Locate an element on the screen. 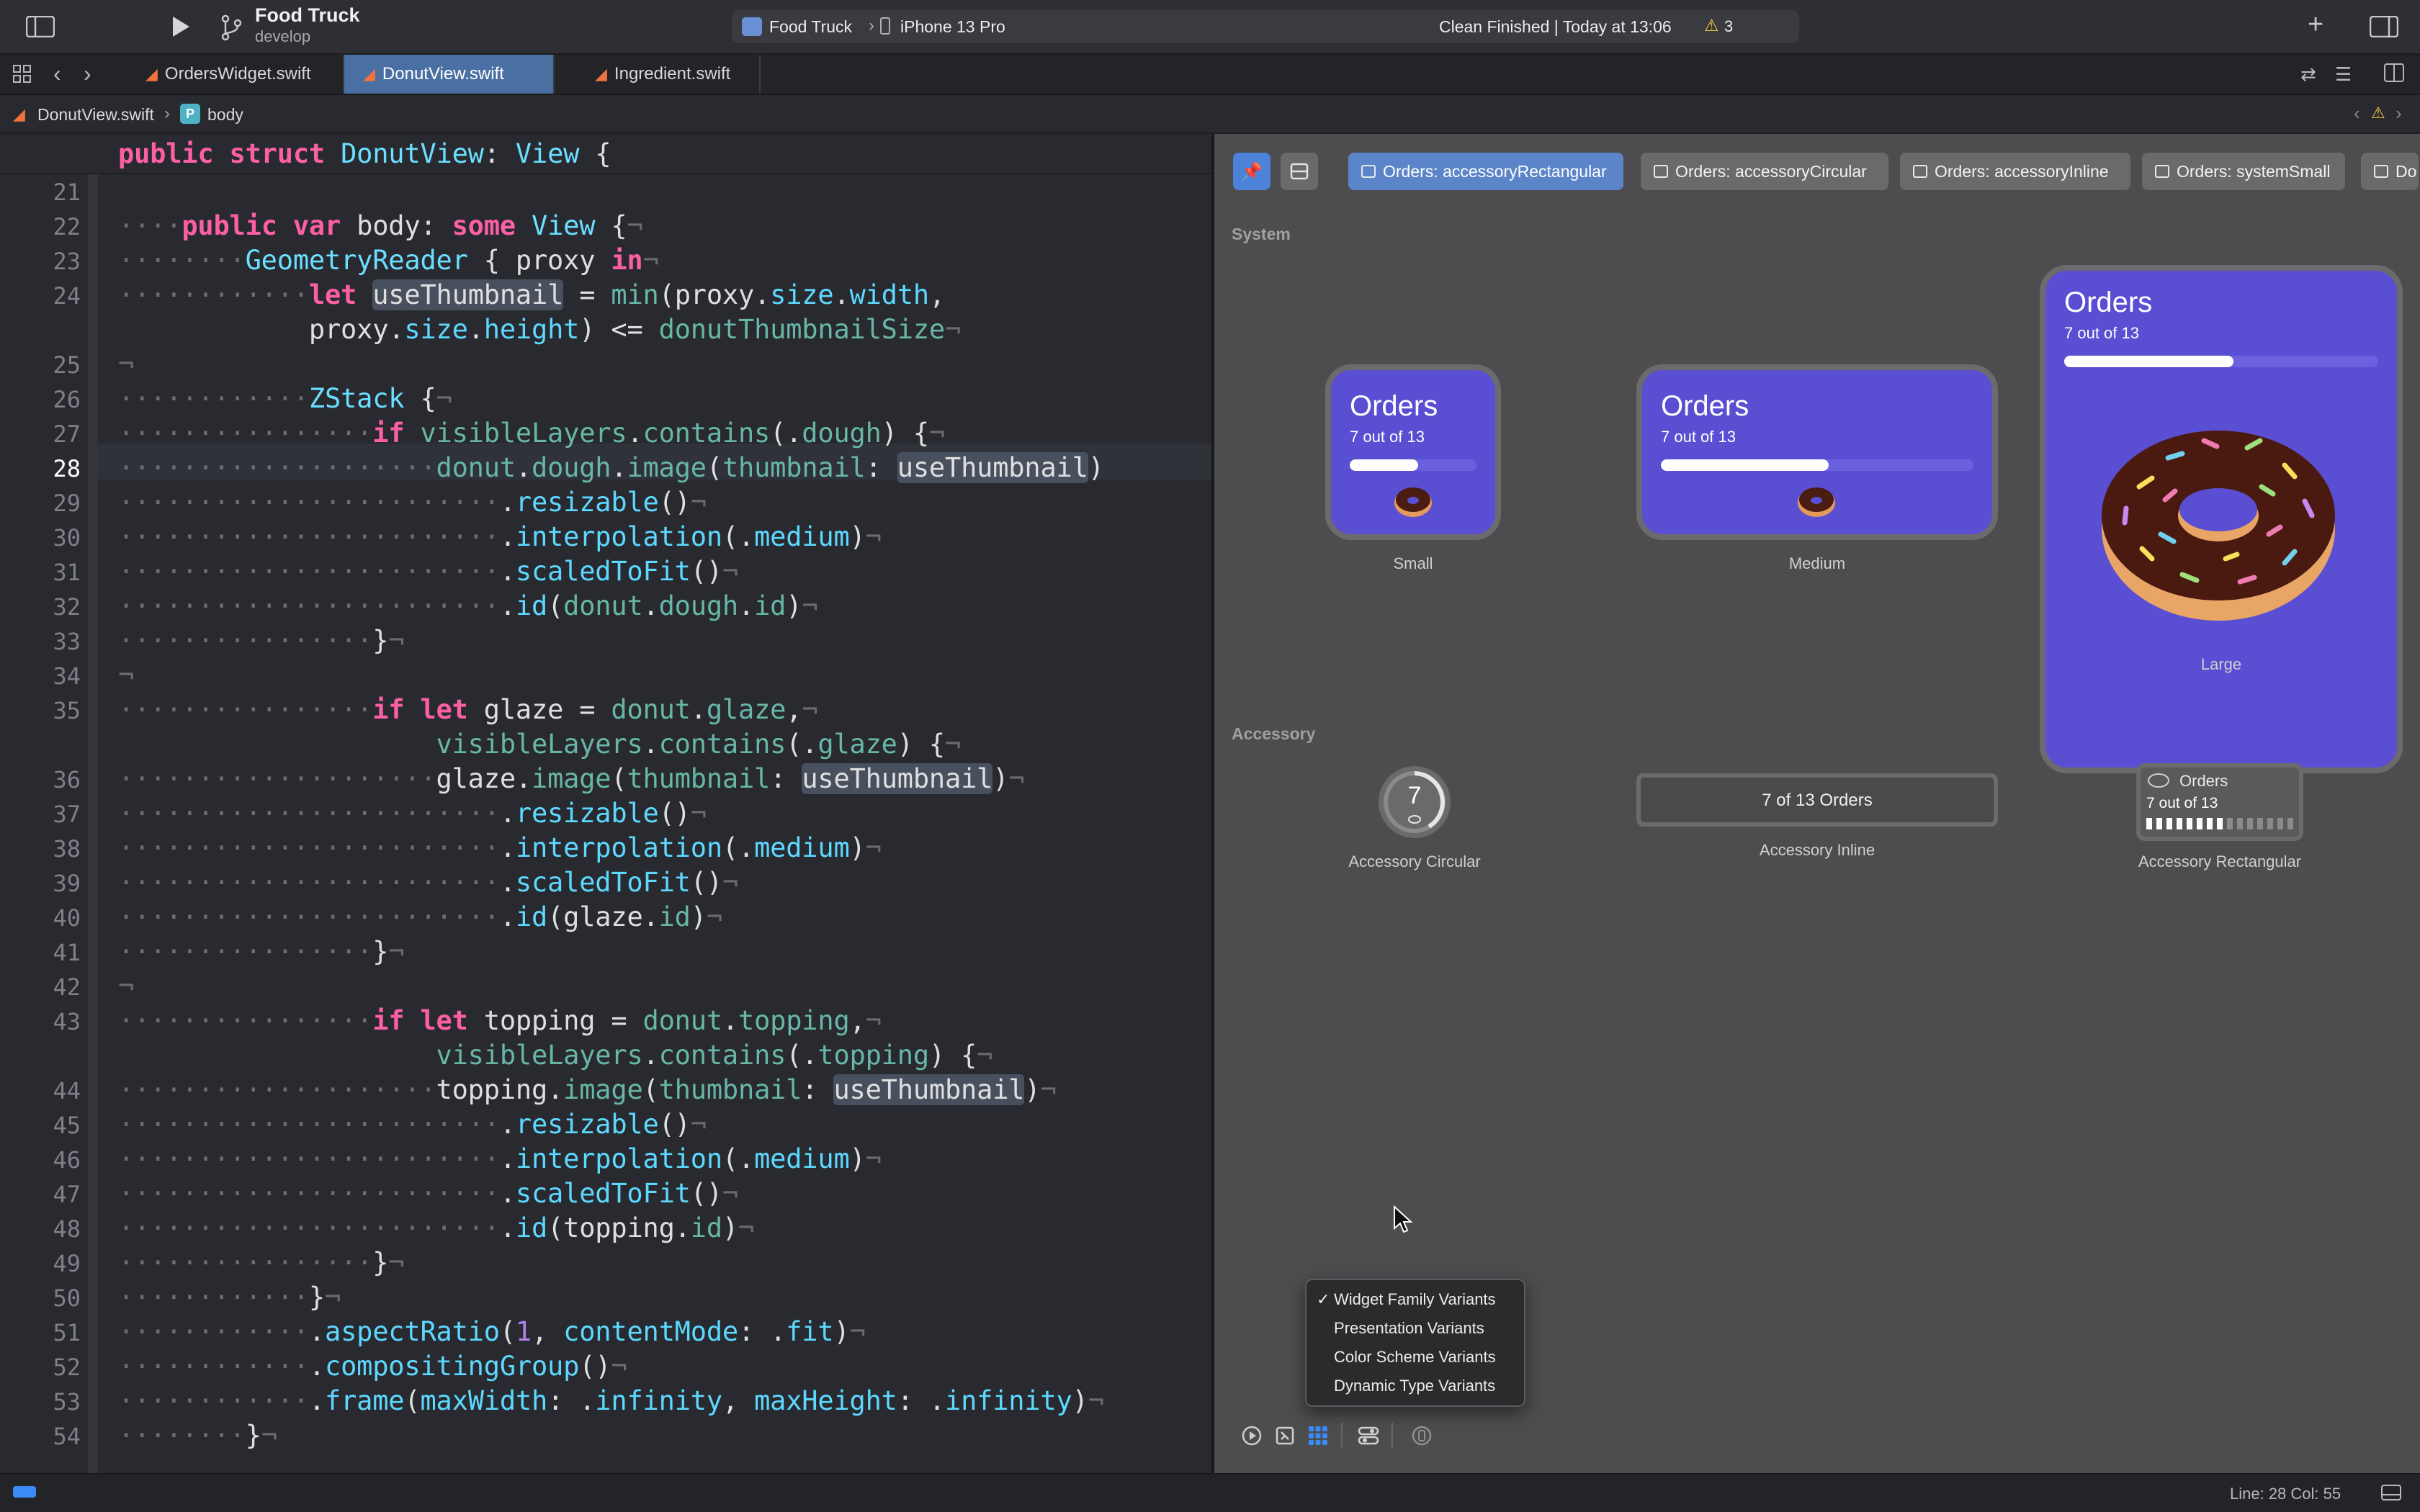 Image resolution: width=2420 pixels, height=1512 pixels. line-number: 37 is located at coordinates (67, 814).